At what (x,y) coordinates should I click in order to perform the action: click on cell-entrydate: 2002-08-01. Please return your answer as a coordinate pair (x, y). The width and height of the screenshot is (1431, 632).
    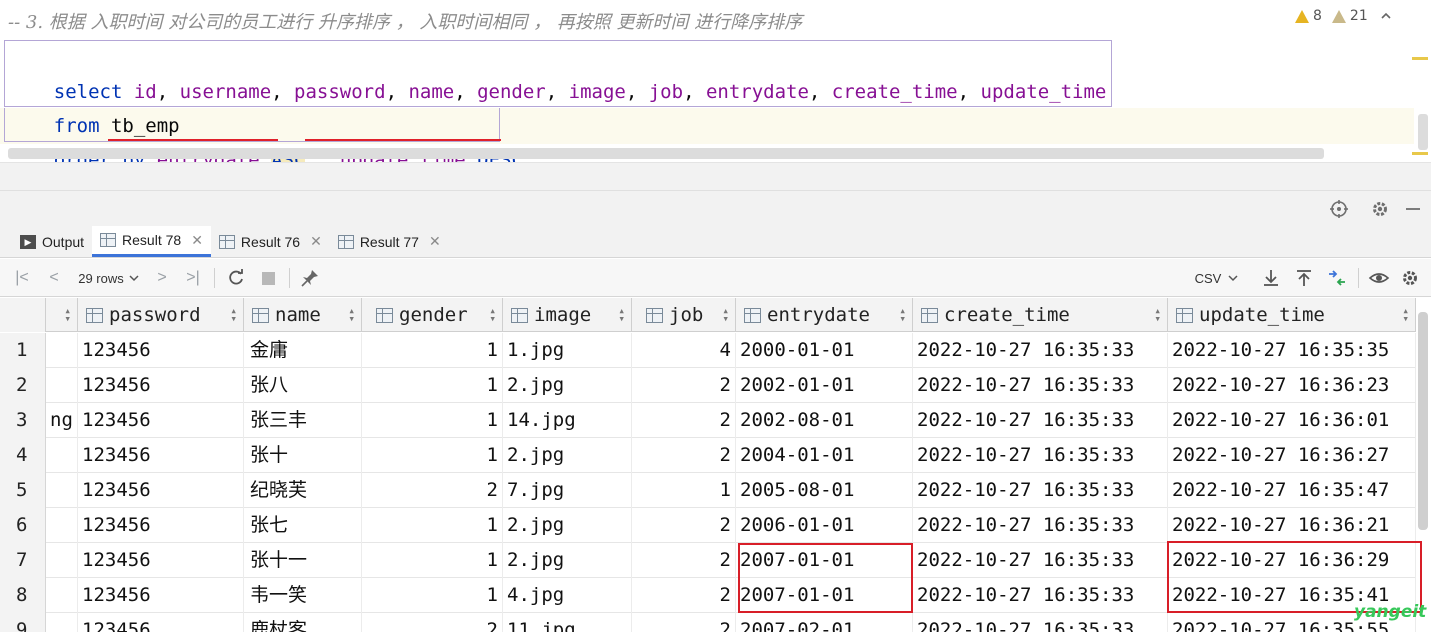
    Looking at the image, I should click on (824, 420).